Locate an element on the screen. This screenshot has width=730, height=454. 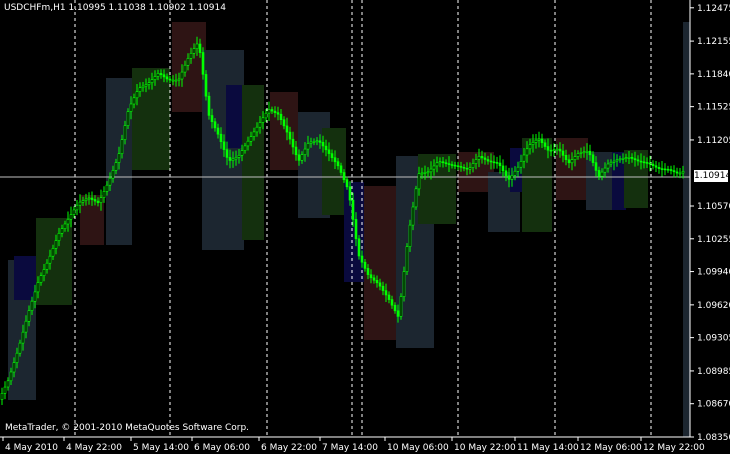
symbol-label: USDCHFm,H1 is located at coordinates (35, 8).